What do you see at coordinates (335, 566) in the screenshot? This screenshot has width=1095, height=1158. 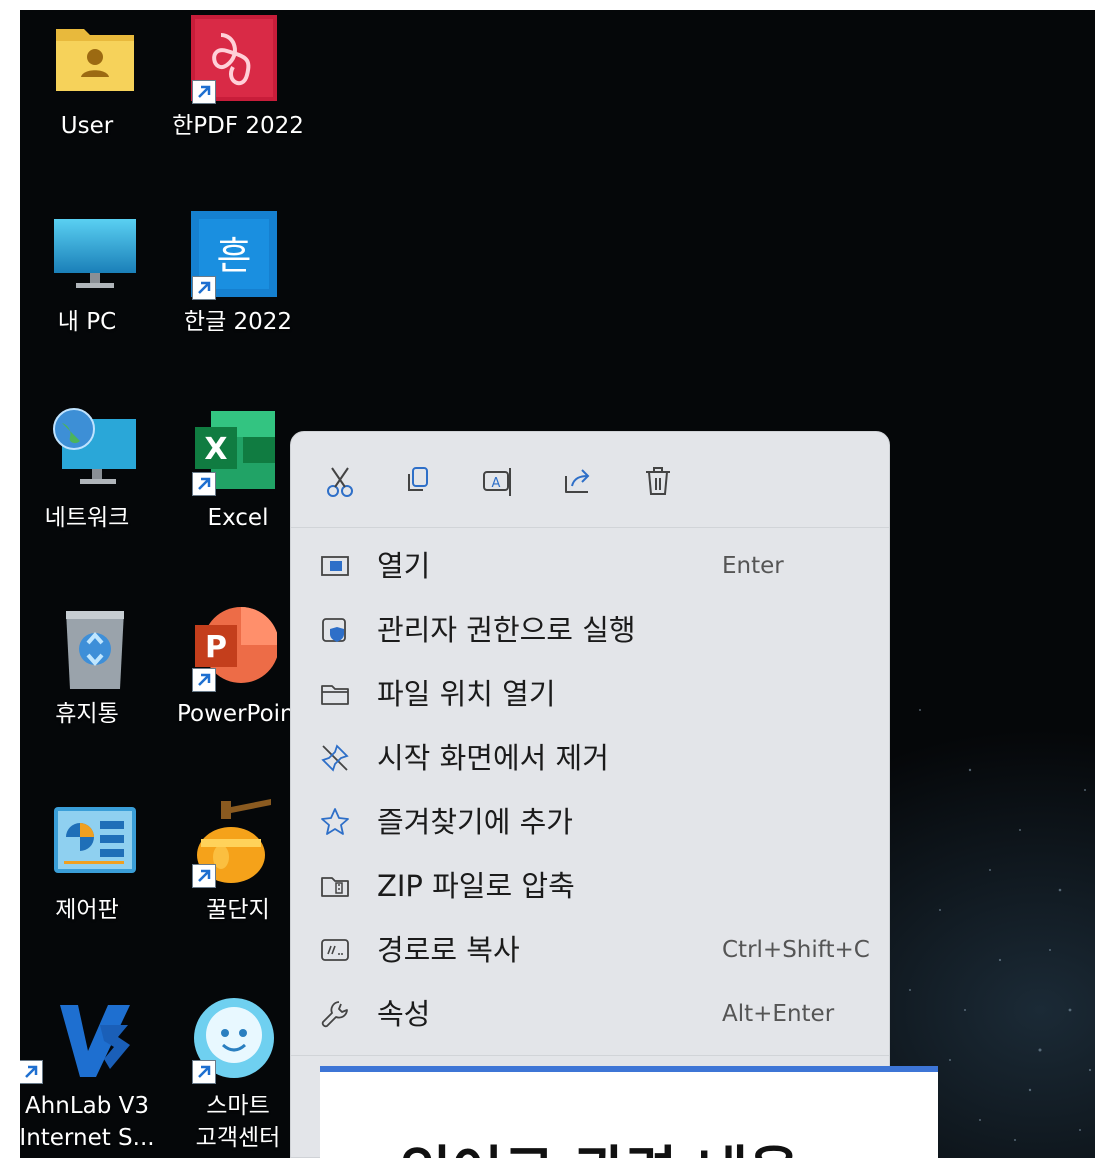 I see `open-icon` at bounding box center [335, 566].